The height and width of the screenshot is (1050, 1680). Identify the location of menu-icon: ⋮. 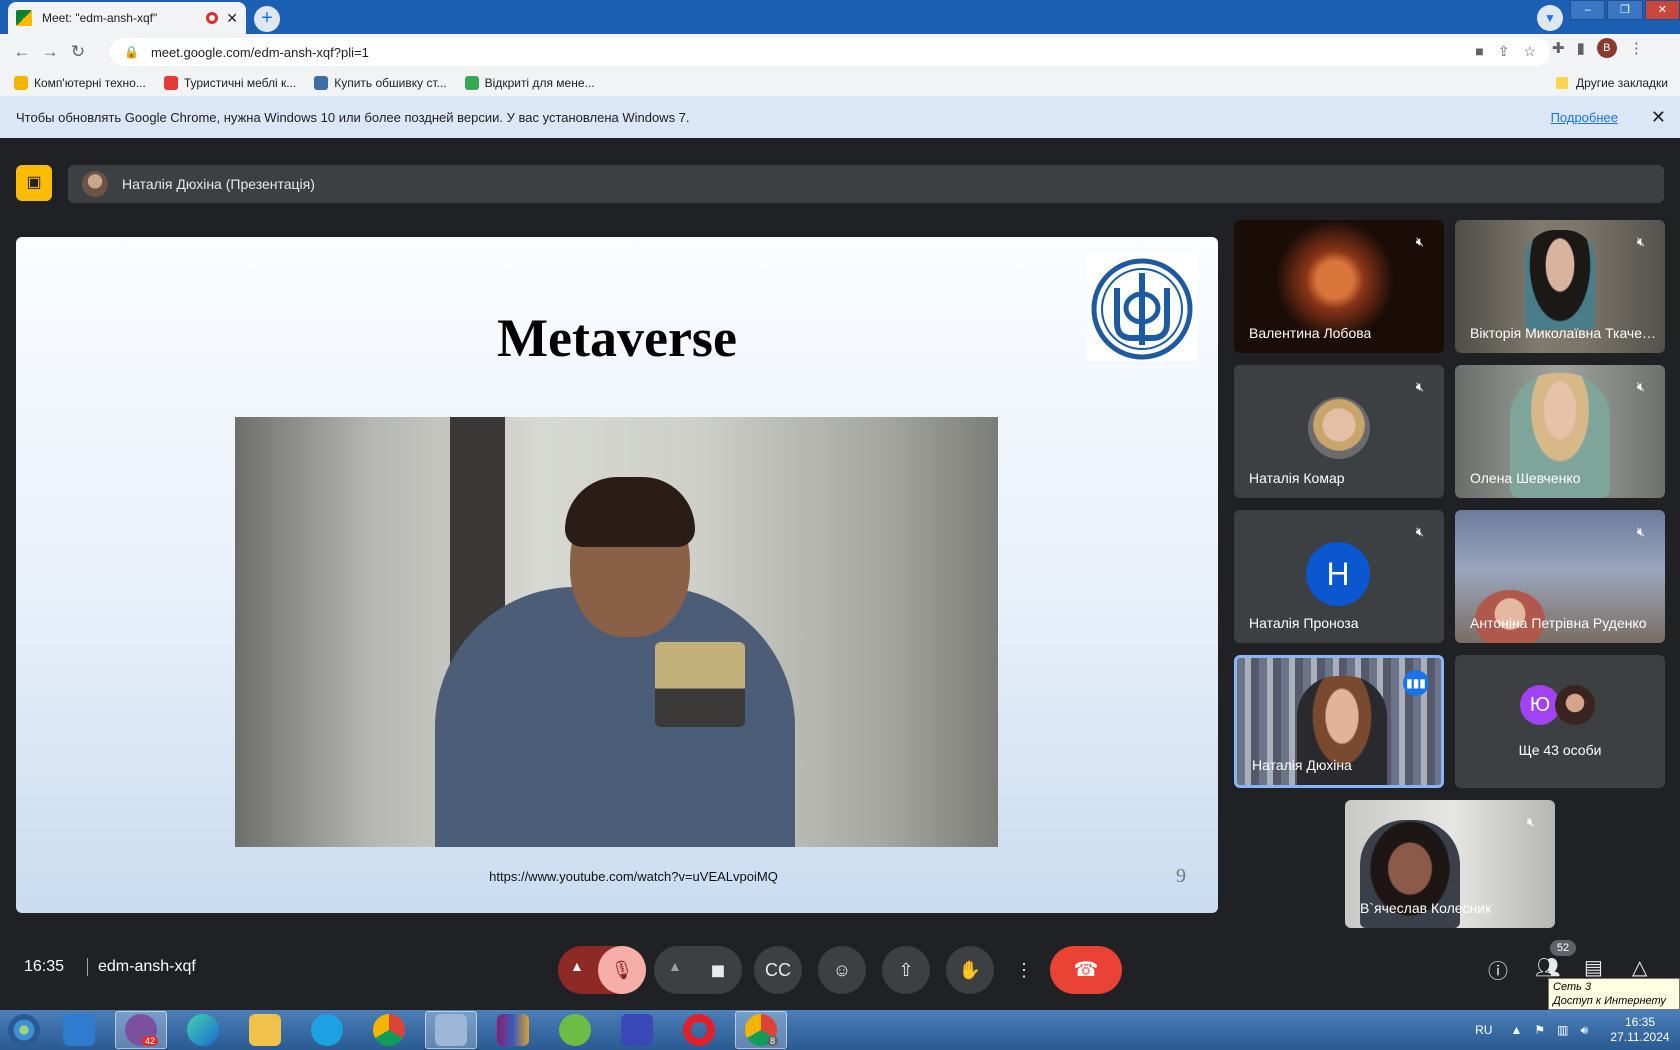
(1636, 48).